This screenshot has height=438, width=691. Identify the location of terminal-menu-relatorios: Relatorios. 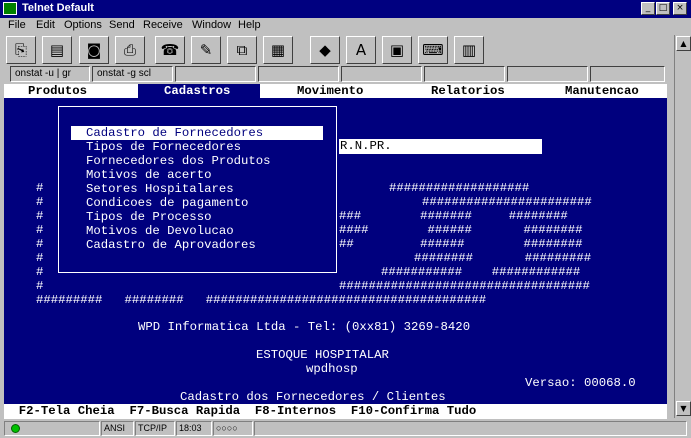
(468, 91).